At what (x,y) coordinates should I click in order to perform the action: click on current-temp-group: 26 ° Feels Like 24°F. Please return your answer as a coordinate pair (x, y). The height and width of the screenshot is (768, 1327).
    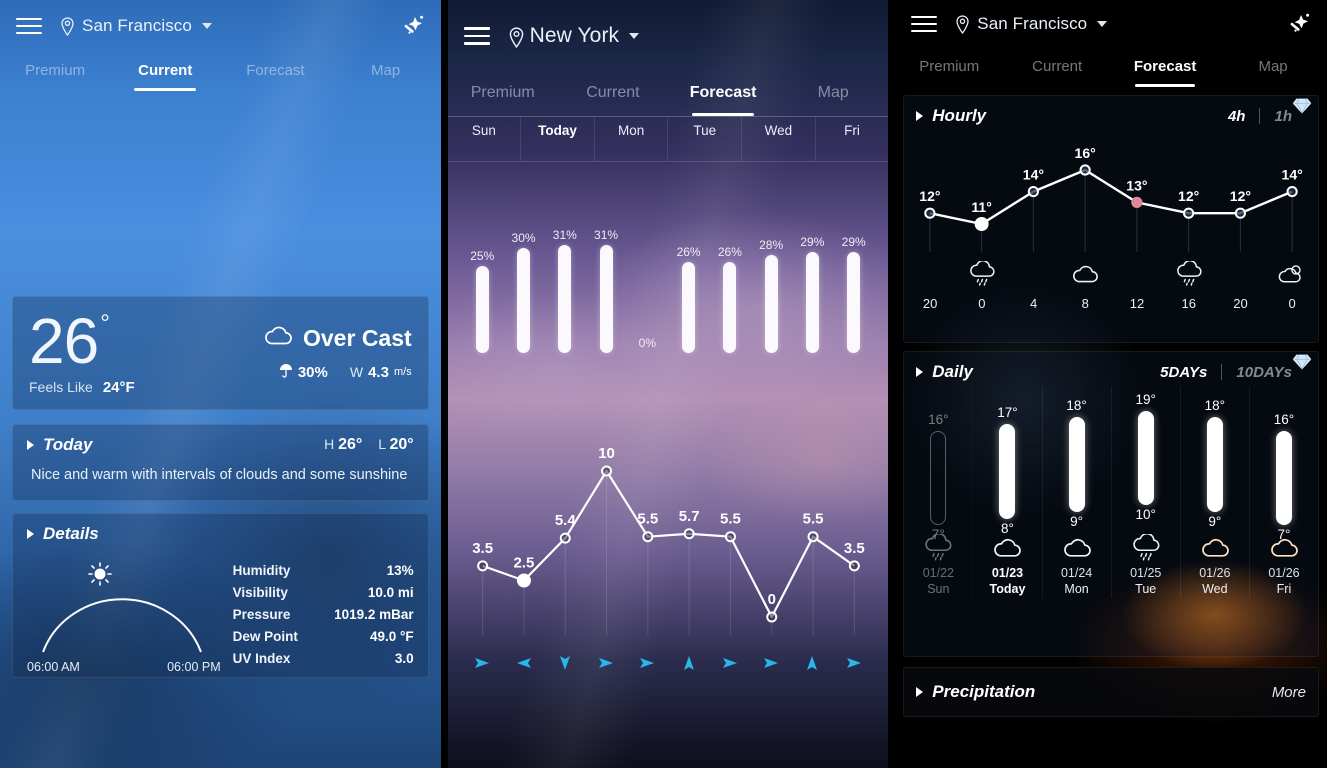
    Looking at the image, I should click on (82, 352).